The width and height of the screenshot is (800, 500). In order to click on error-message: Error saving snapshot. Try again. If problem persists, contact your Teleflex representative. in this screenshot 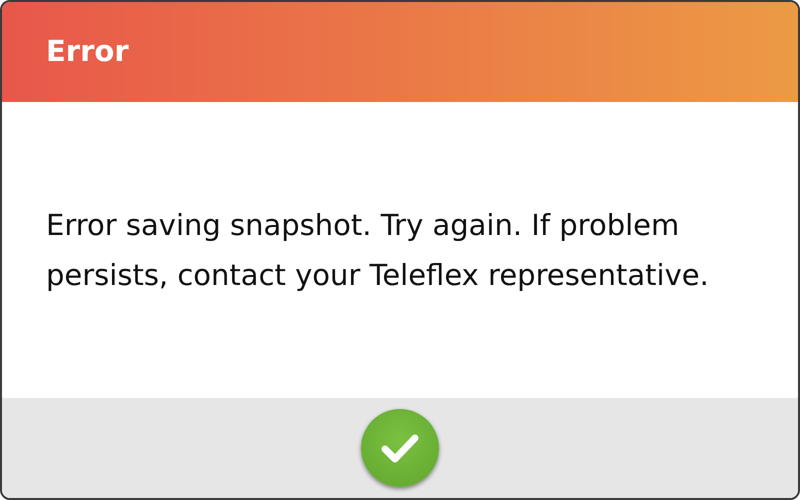, I will do `click(378, 250)`.